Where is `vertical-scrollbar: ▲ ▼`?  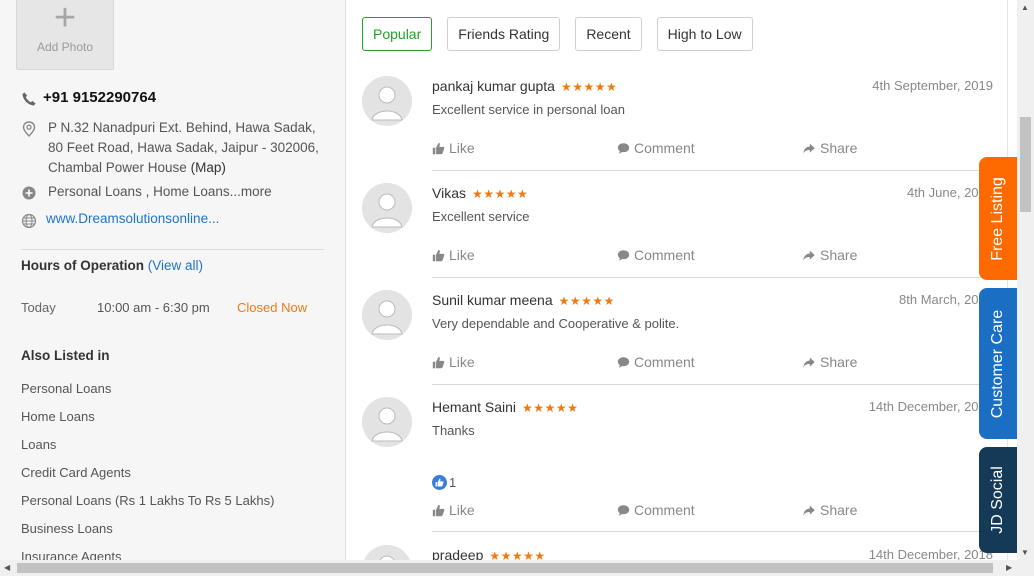
vertical-scrollbar: ▲ ▼ is located at coordinates (1025, 280).